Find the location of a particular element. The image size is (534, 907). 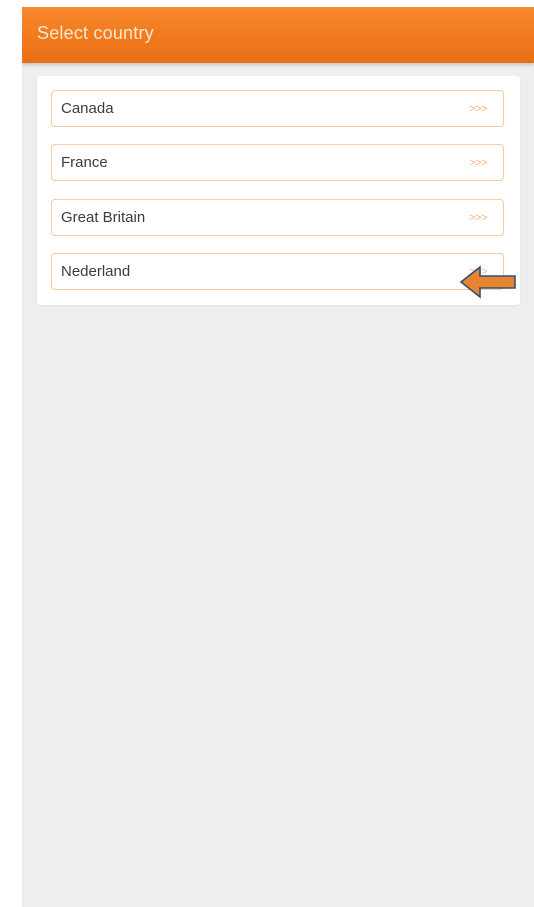

country-item-france: France >>> is located at coordinates (277, 162).